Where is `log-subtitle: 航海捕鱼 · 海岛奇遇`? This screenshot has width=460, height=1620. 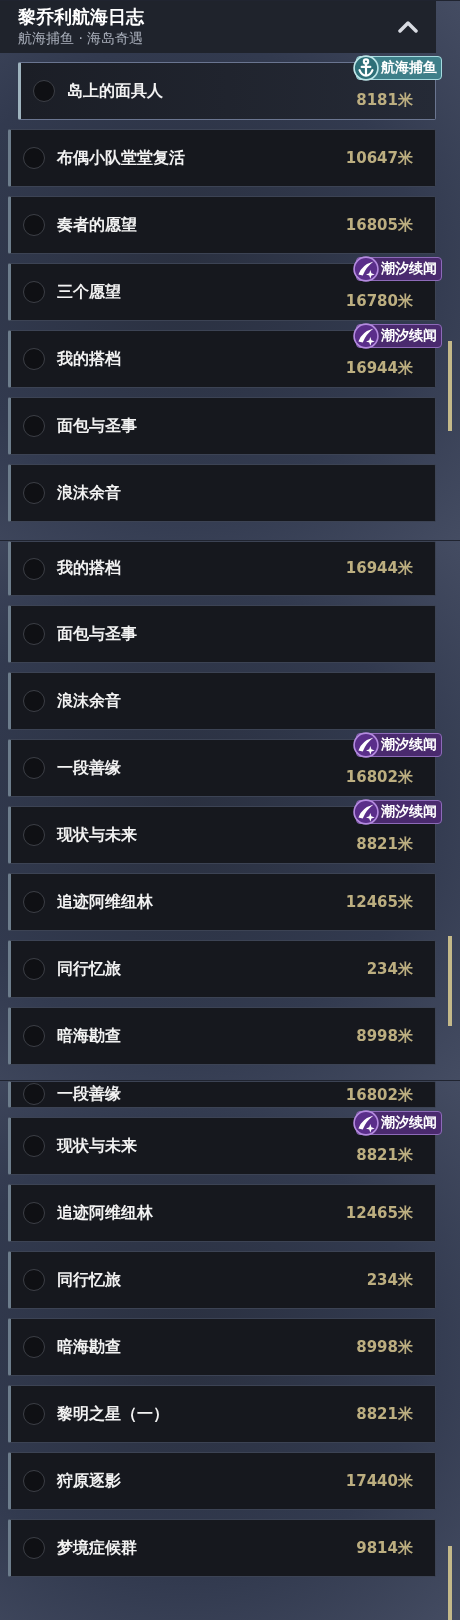
log-subtitle: 航海捕鱼 · 海岛奇遇 is located at coordinates (81, 38).